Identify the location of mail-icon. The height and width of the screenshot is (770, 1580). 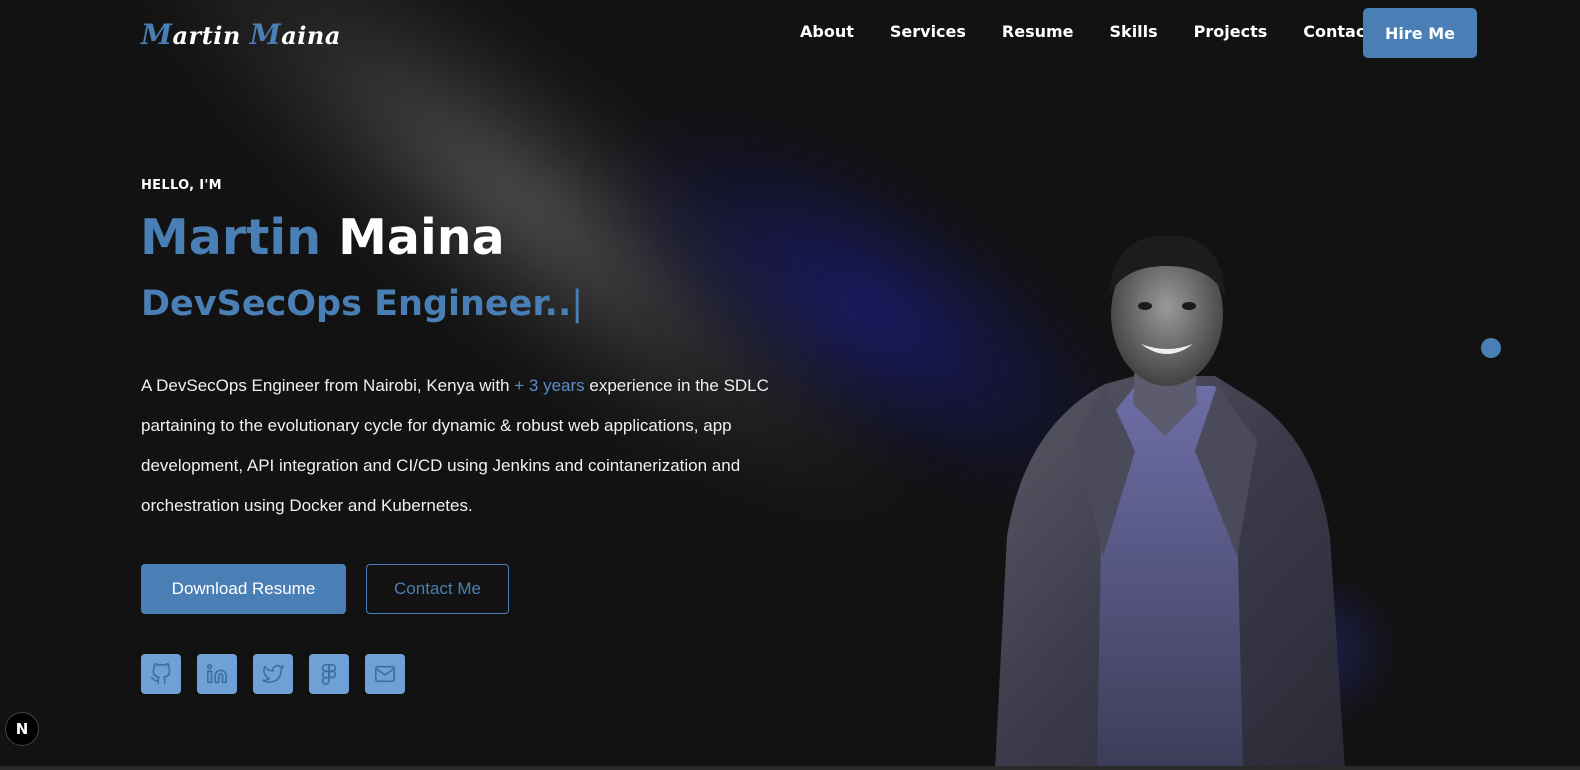
(385, 674).